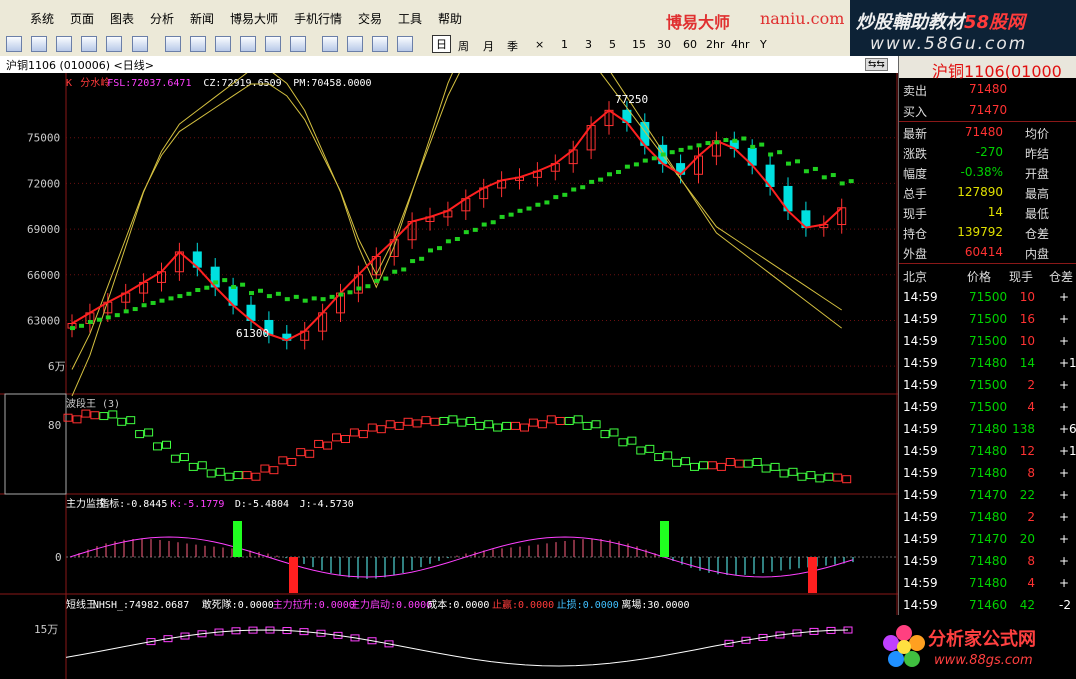 The image size is (1076, 679). Describe the element at coordinates (612, 44) in the screenshot. I see `period-button: 5` at that location.